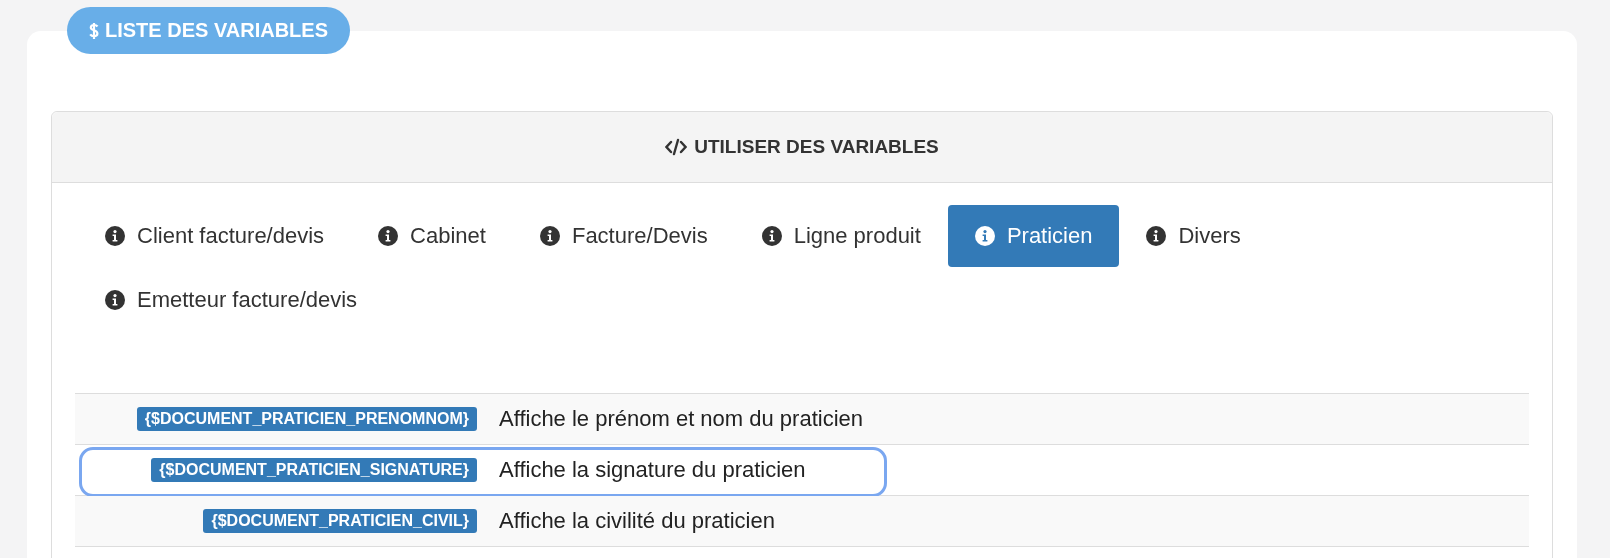 The width and height of the screenshot is (1610, 558). I want to click on tab: Cabinet, so click(432, 236).